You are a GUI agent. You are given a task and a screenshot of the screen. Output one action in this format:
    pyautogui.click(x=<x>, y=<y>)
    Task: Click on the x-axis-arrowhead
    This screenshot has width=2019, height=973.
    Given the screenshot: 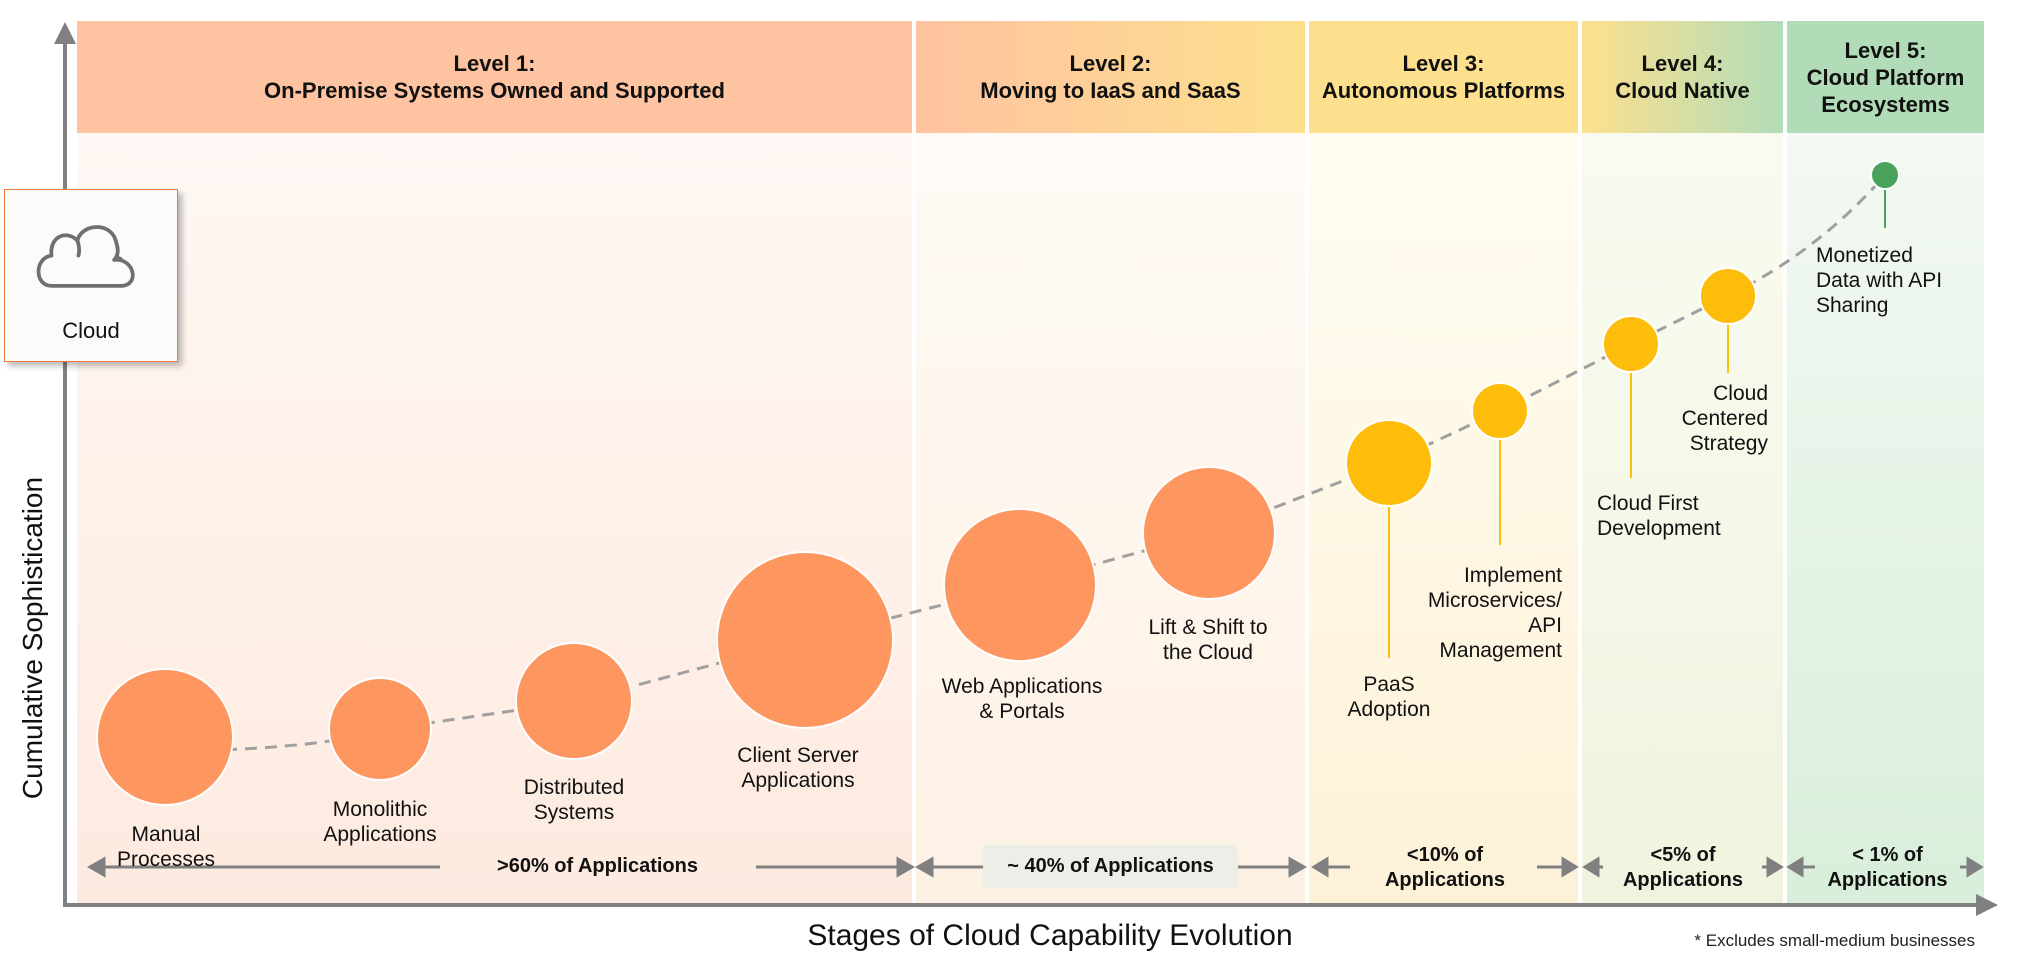 What is the action you would take?
    pyautogui.click(x=1987, y=905)
    